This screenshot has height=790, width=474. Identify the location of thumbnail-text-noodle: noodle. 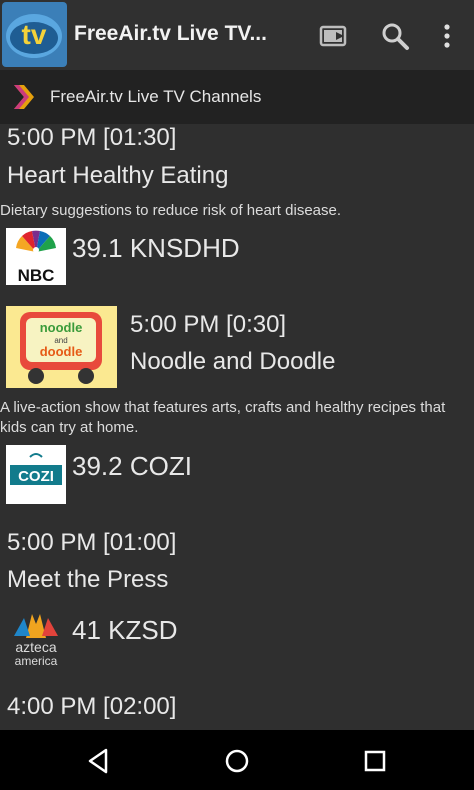
(61, 327).